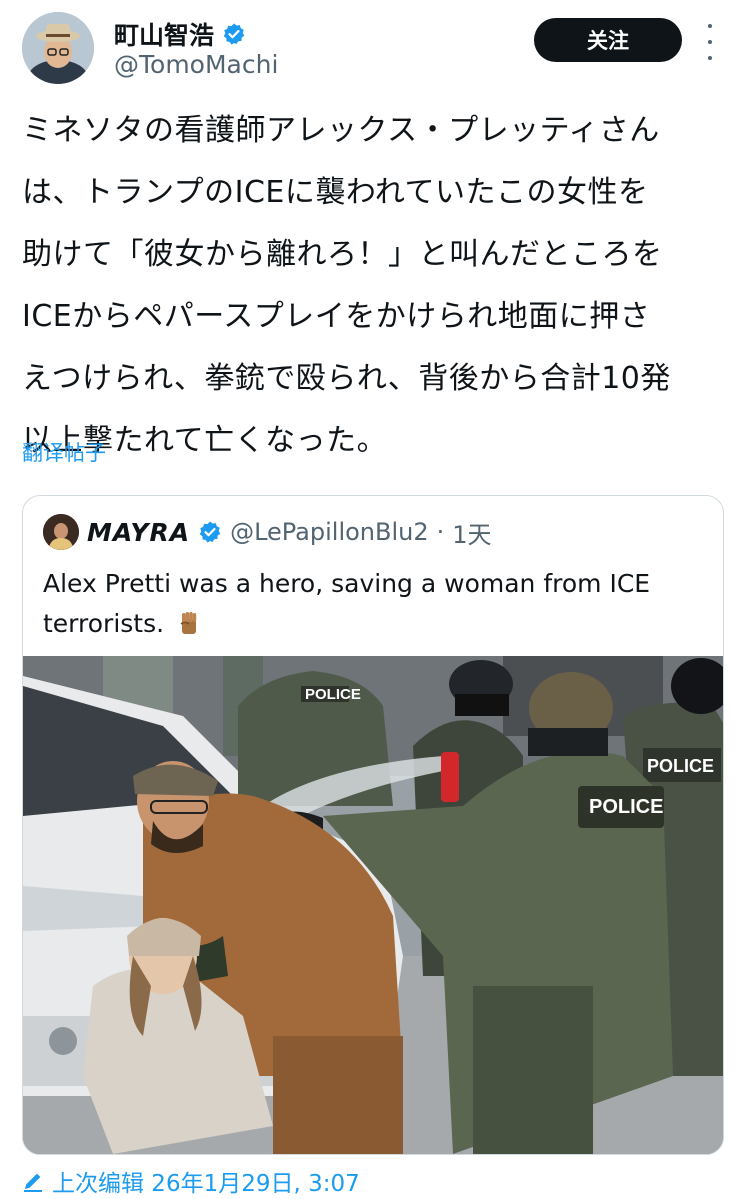 The height and width of the screenshot is (1199, 745). Describe the element at coordinates (58, 48) in the screenshot. I see `author-avatar` at that location.